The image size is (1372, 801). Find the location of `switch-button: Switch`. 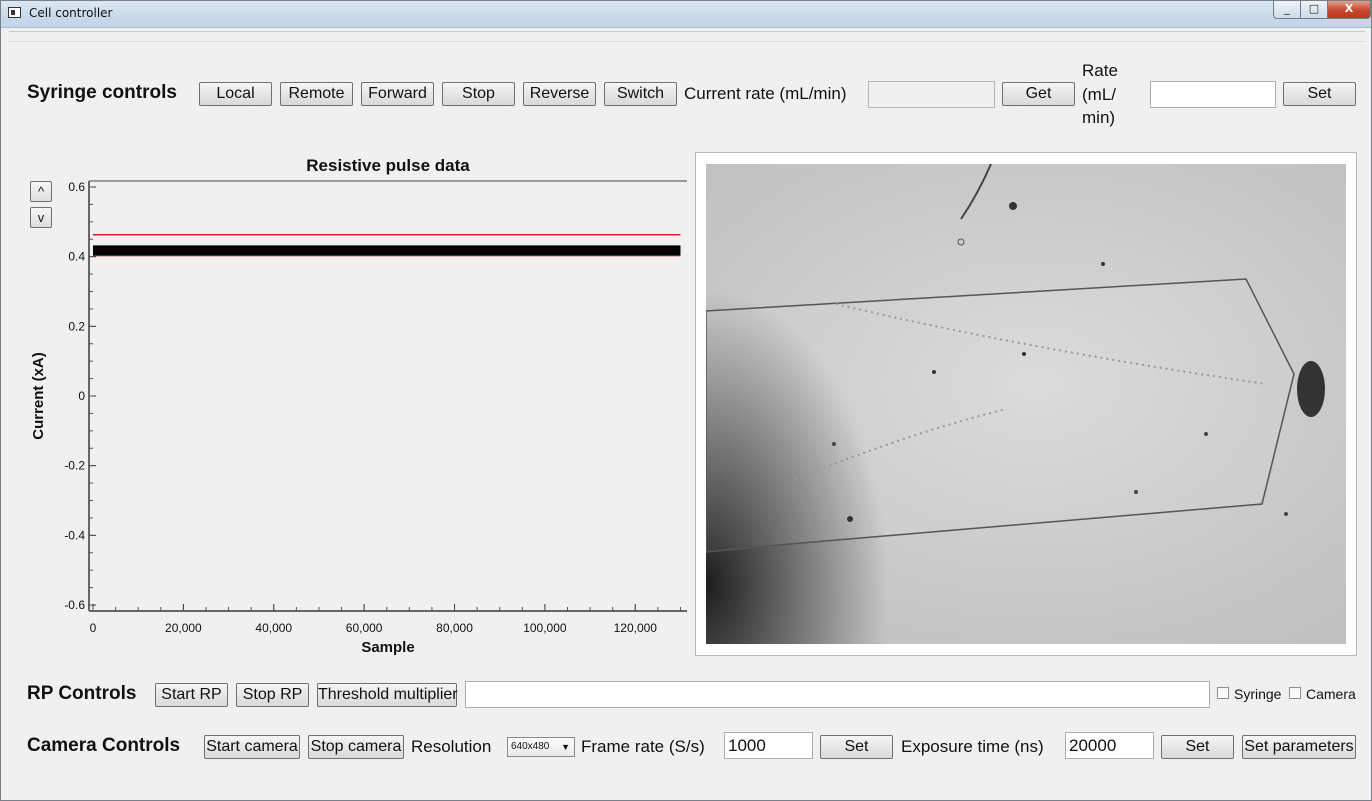

switch-button: Switch is located at coordinates (640, 94).